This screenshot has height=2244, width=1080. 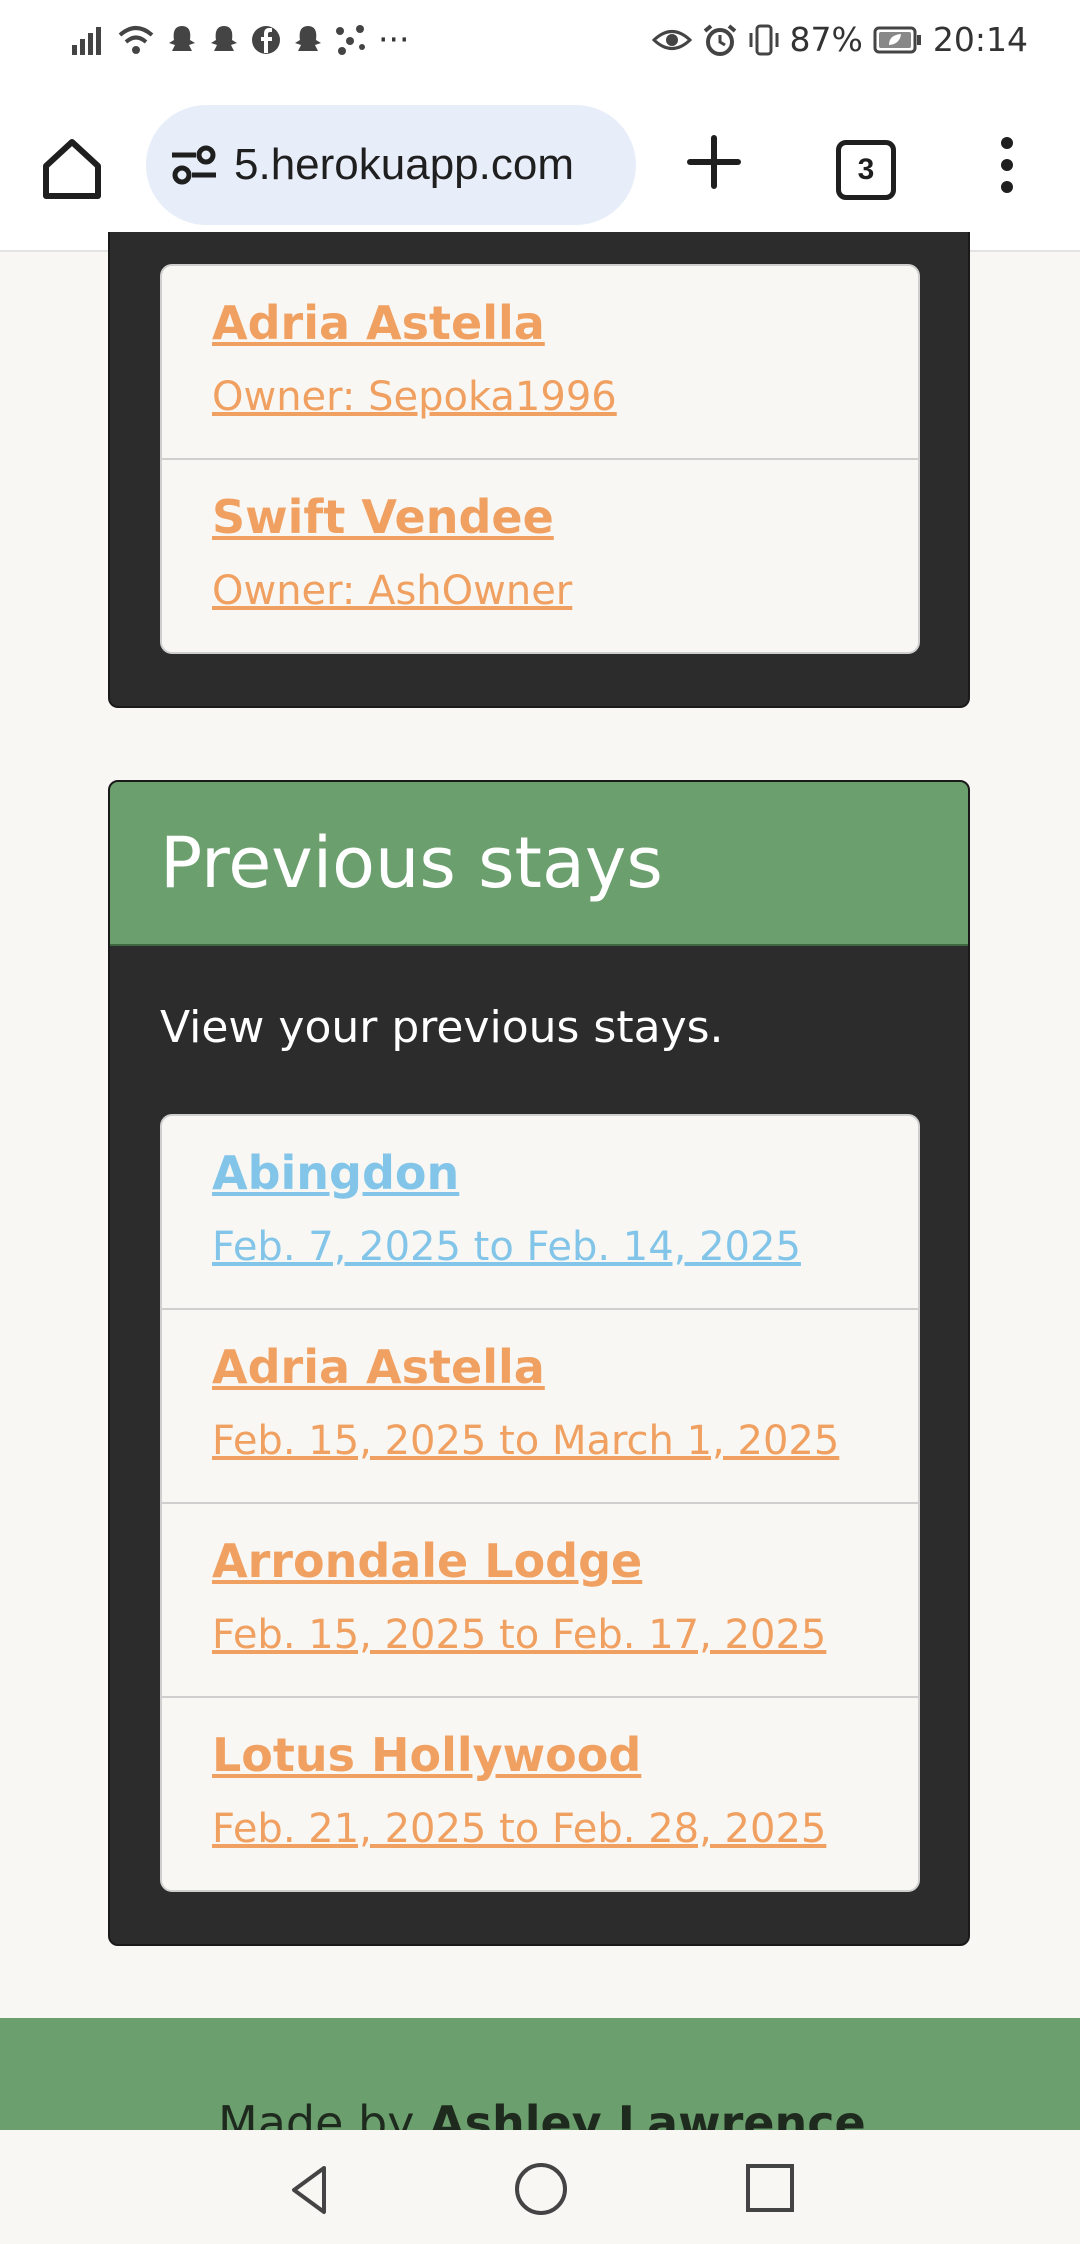 What do you see at coordinates (519, 1829) in the screenshot?
I see `stay-dates-link: Feb. 21, 2025 to Feb. 28, 2025` at bounding box center [519, 1829].